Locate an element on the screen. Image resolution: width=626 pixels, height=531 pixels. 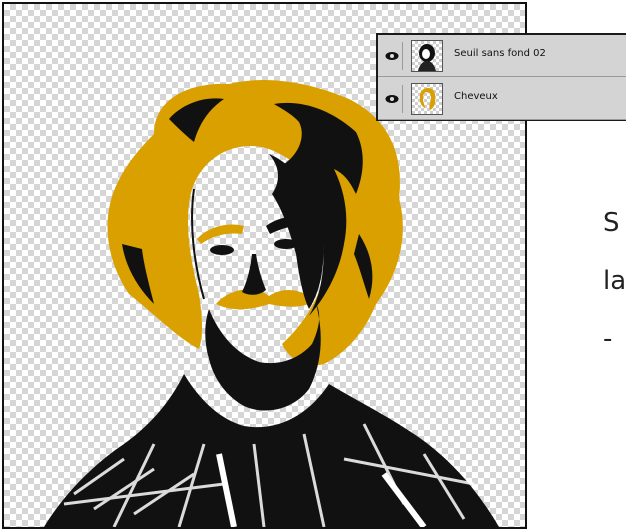
portrait-thumbnail-icon is located at coordinates (427, 56).